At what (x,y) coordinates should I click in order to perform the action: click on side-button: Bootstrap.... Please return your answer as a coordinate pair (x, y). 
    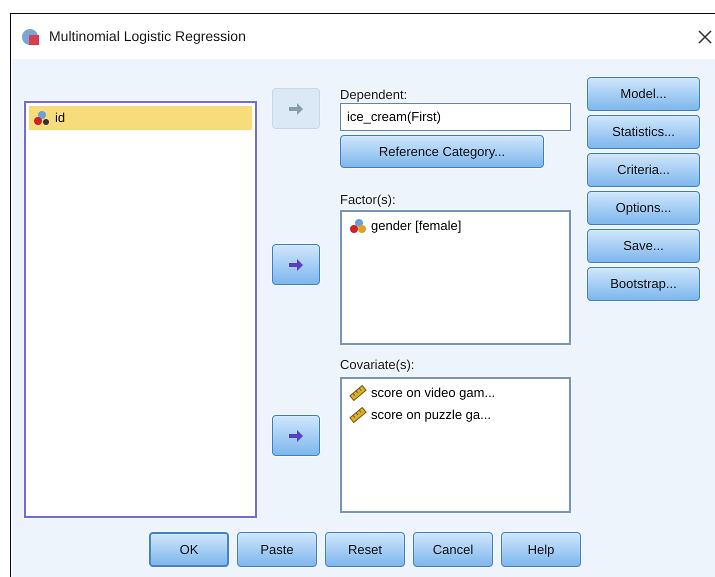
    Looking at the image, I should click on (643, 284).